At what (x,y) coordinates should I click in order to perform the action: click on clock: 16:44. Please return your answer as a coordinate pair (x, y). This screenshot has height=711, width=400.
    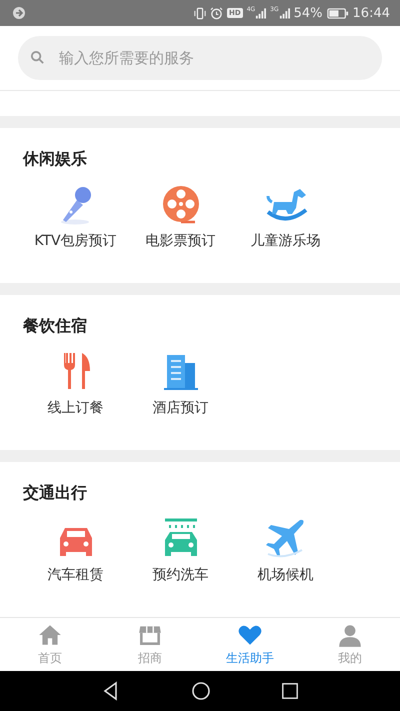
    Looking at the image, I should click on (371, 13).